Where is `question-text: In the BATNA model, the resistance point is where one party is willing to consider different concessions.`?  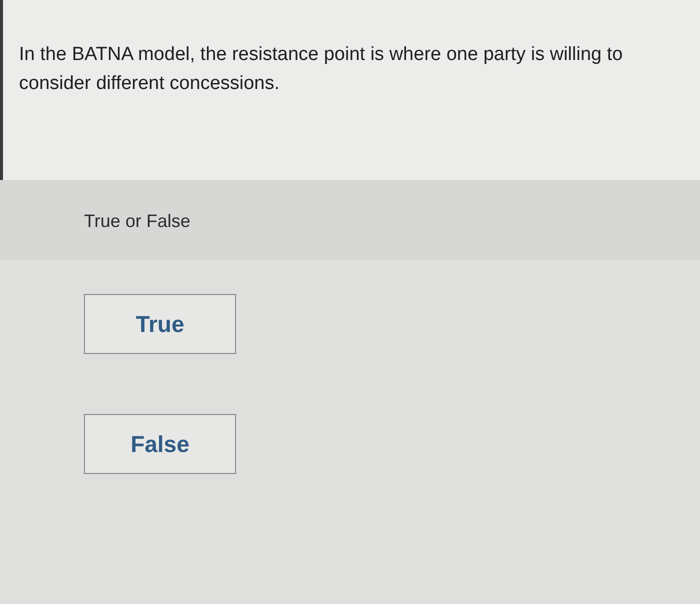 question-text: In the BATNA model, the resistance point is where one party is willing to consider different concessions. is located at coordinates (321, 69).